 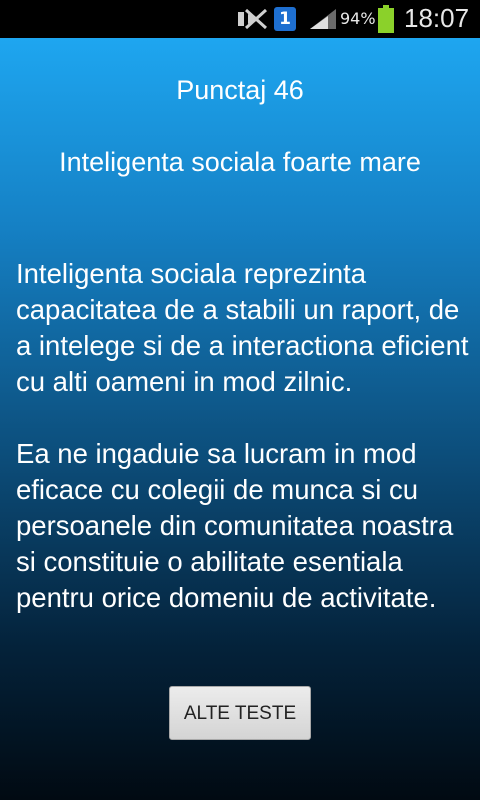 I want to click on score-label: Punctaj 46, so click(x=240, y=90).